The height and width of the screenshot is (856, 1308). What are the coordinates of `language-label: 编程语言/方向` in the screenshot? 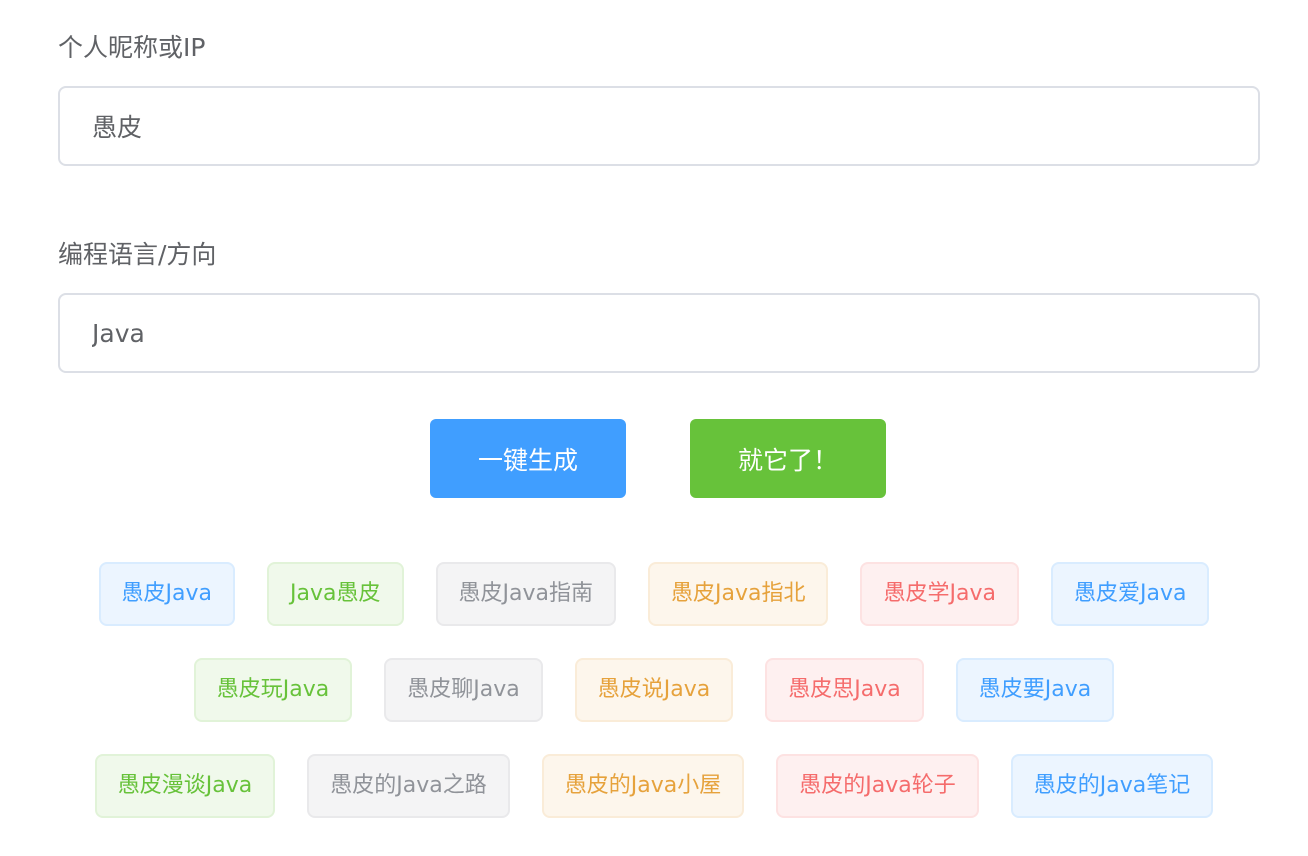 It's located at (137, 254).